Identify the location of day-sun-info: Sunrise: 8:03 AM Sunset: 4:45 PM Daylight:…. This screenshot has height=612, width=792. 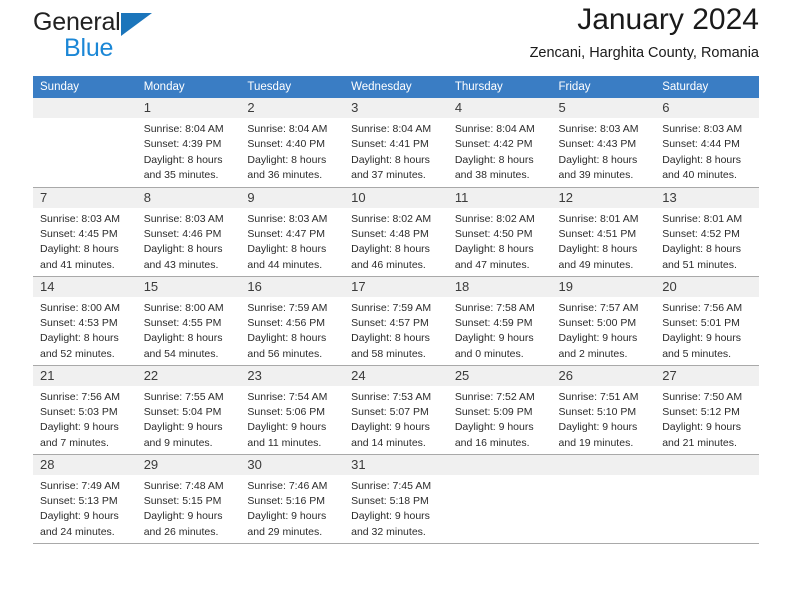
(85, 241).